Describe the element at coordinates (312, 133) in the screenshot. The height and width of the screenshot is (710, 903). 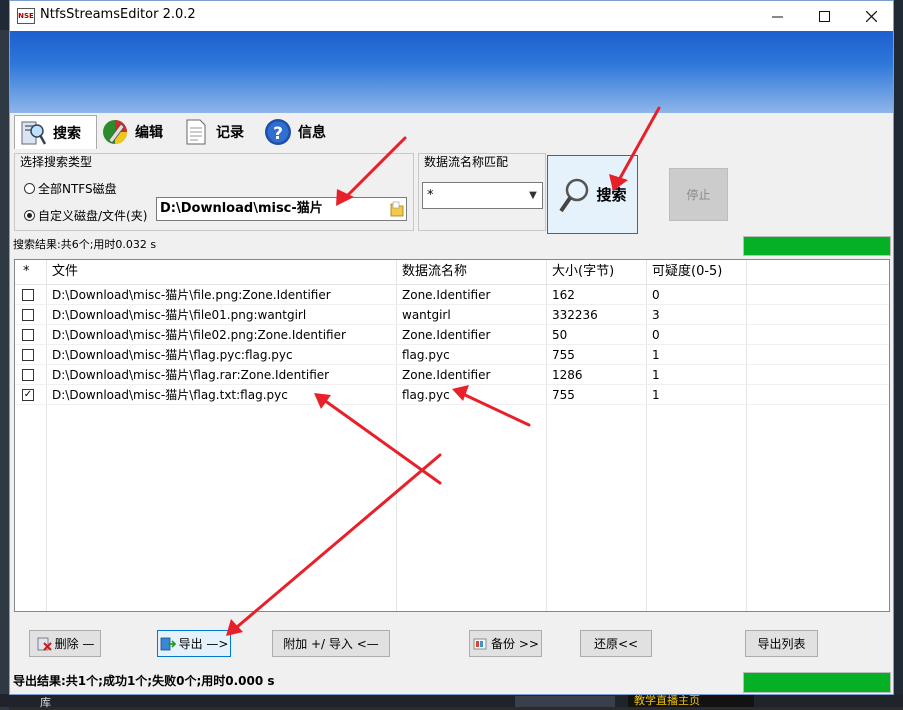
I see `tab-info-label: 信息` at that location.